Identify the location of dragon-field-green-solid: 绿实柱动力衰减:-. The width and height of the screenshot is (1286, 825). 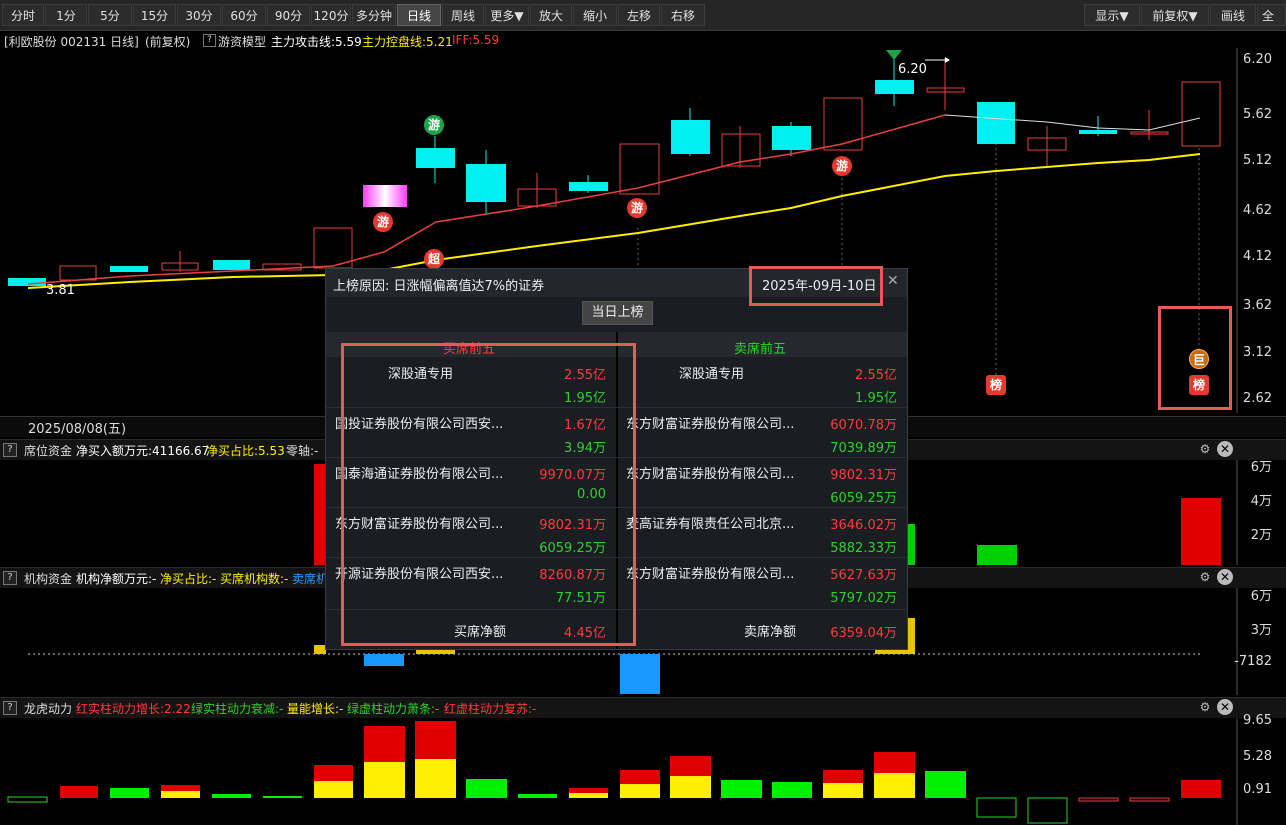
(237, 709).